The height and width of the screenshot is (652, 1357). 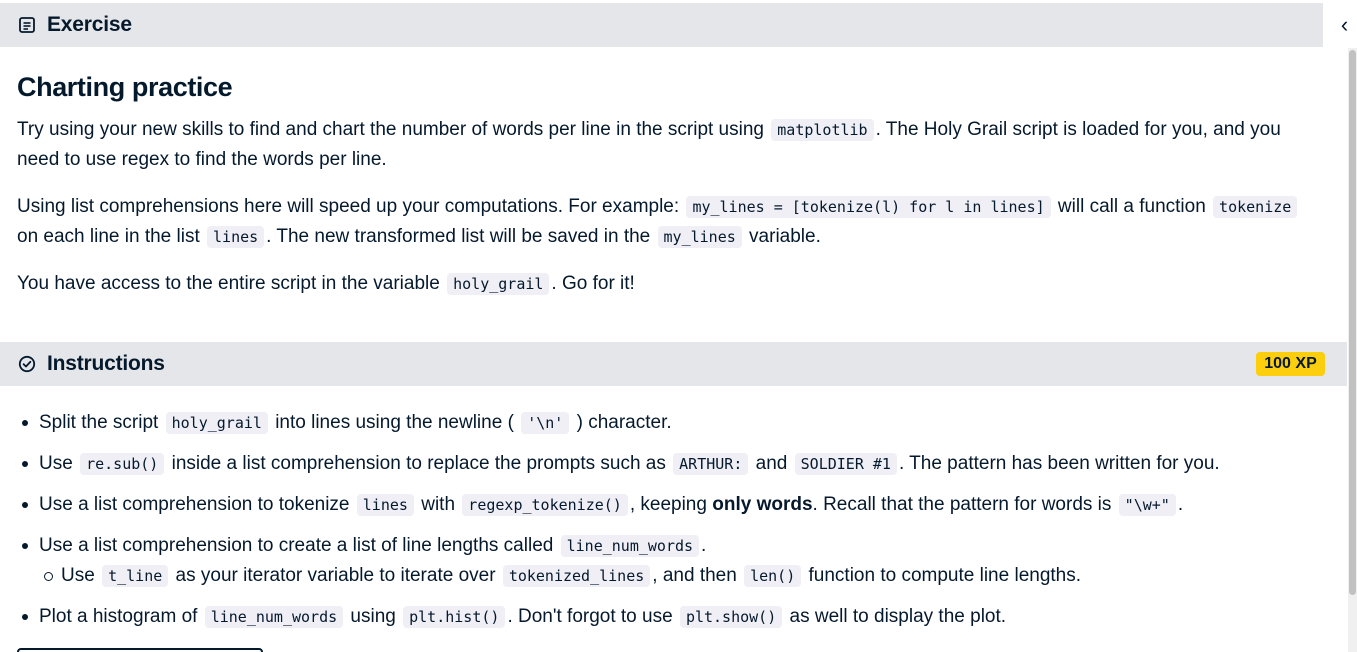 What do you see at coordinates (140, 650) in the screenshot?
I see `hint-button` at bounding box center [140, 650].